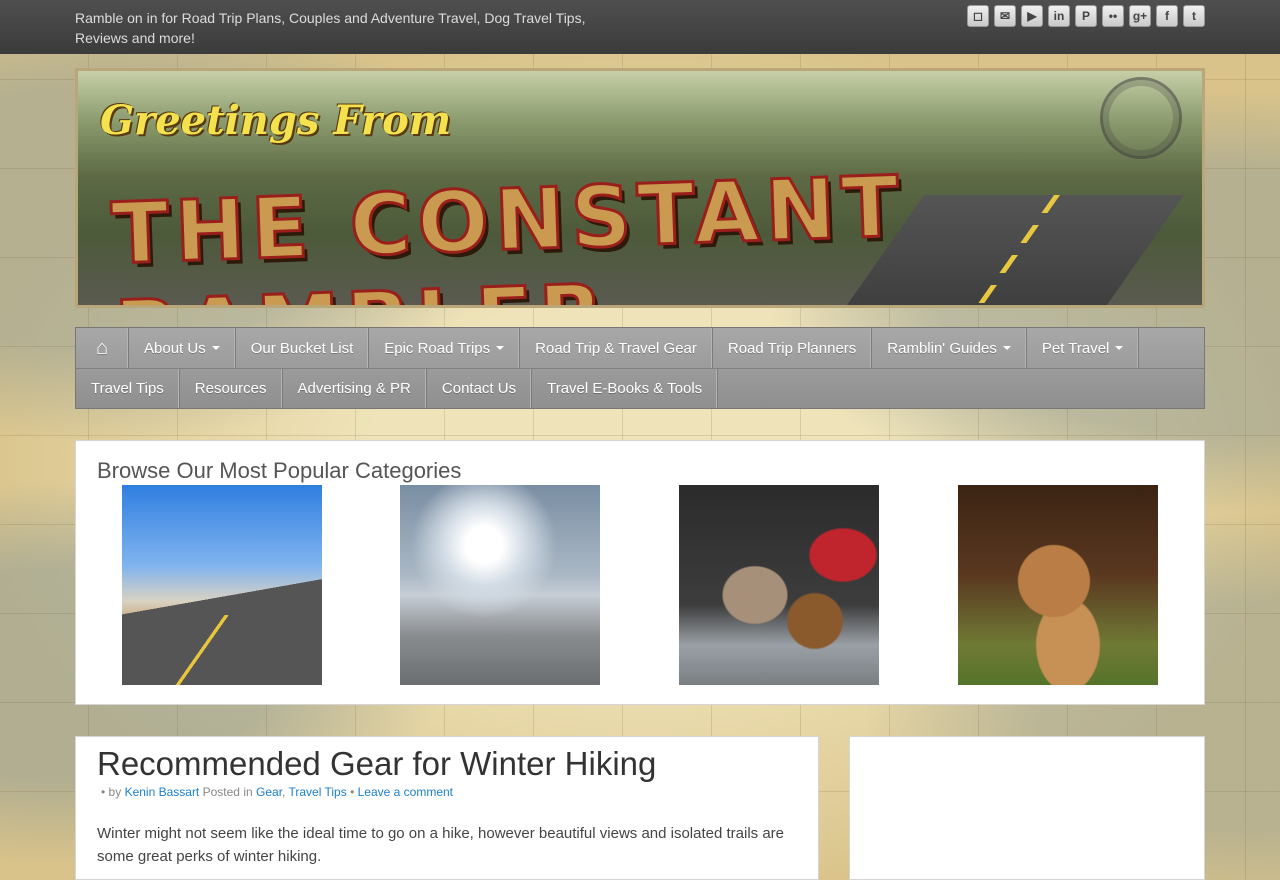 This screenshot has width=1280, height=880. I want to click on nav-ramblin-guides: Ramblin' Guides, so click(949, 348).